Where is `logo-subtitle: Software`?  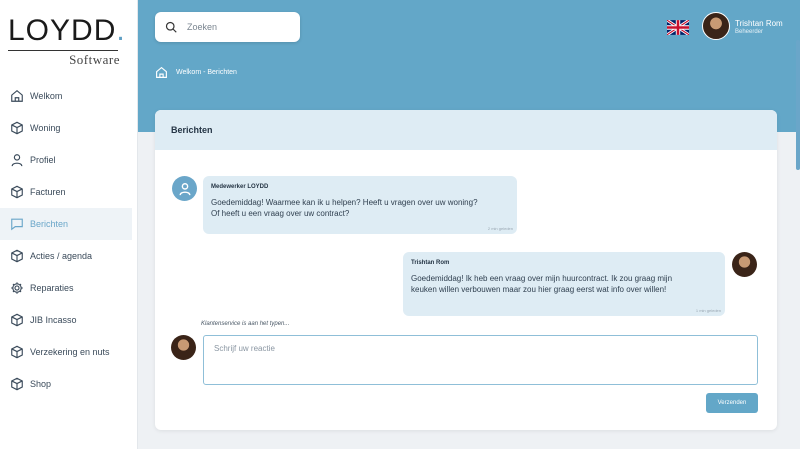 logo-subtitle: Software is located at coordinates (94, 59).